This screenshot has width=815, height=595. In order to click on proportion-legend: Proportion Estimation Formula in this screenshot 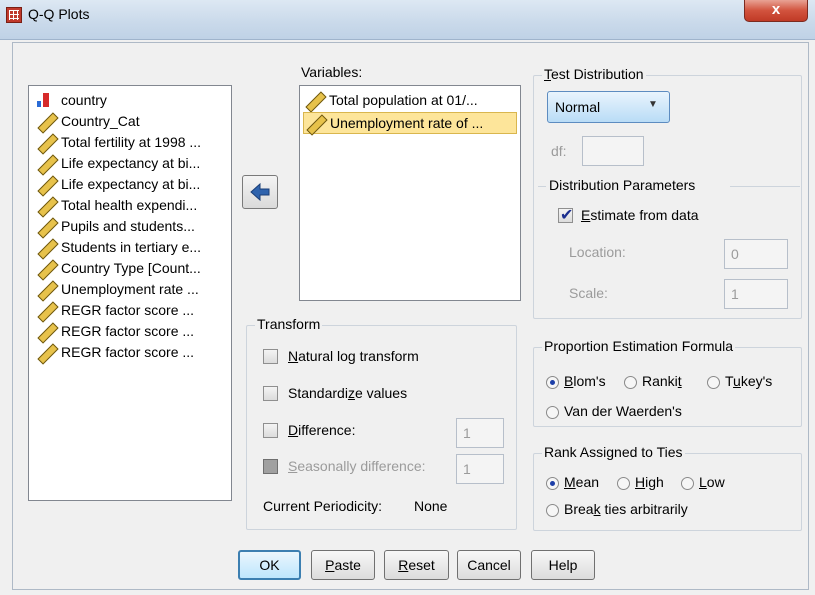, I will do `click(639, 346)`.